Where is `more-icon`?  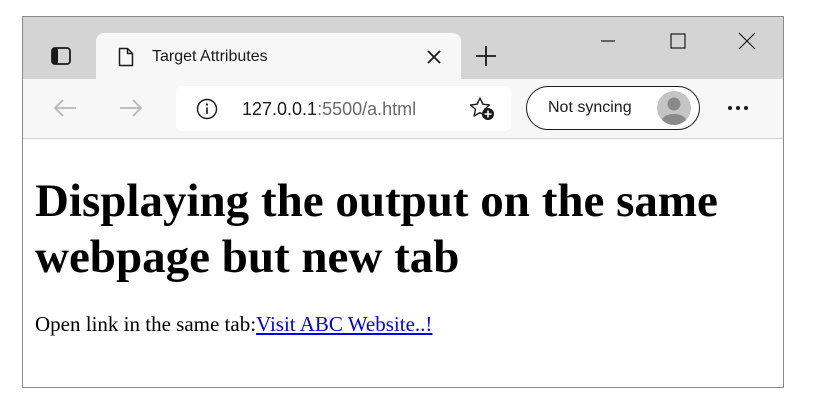
more-icon is located at coordinates (738, 108).